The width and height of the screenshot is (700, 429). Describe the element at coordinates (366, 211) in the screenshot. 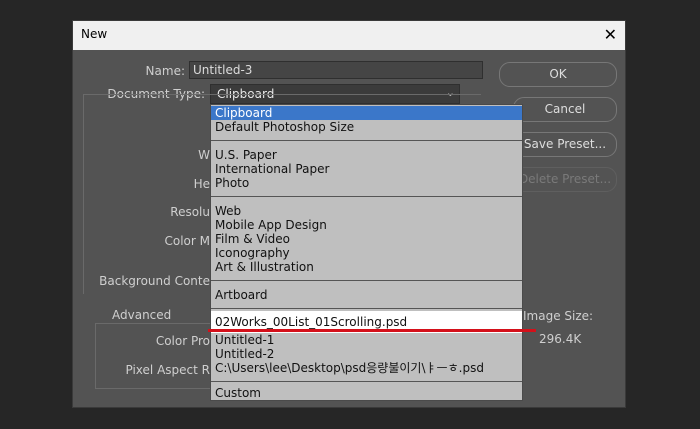

I see `dropdown-item-web: Web` at that location.